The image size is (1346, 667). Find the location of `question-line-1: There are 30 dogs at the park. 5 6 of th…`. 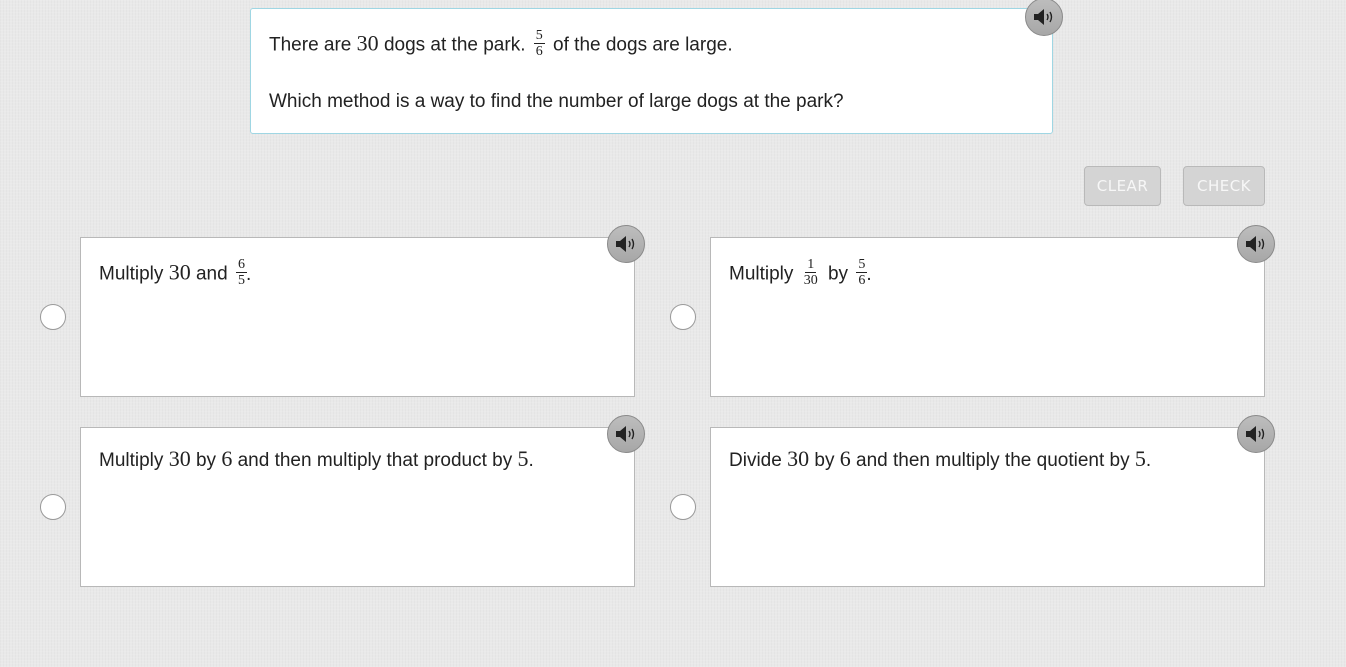

question-line-1: There are 30 dogs at the park. 5 6 of th… is located at coordinates (501, 44).